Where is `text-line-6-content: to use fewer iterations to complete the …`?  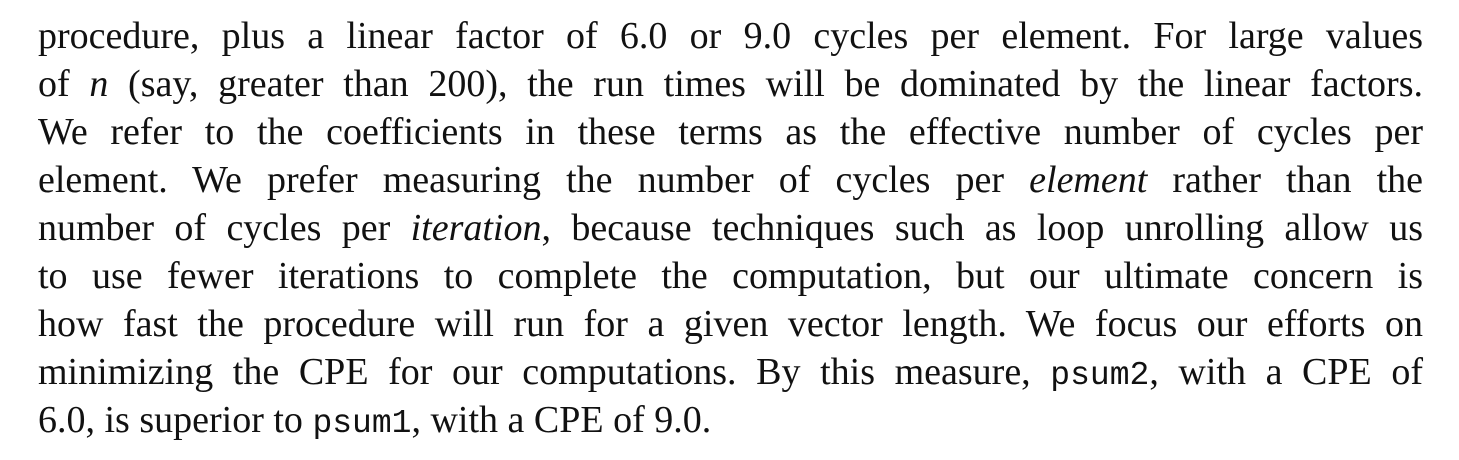
text-line-6-content: to use fewer iterations to complete the … is located at coordinates (730, 276).